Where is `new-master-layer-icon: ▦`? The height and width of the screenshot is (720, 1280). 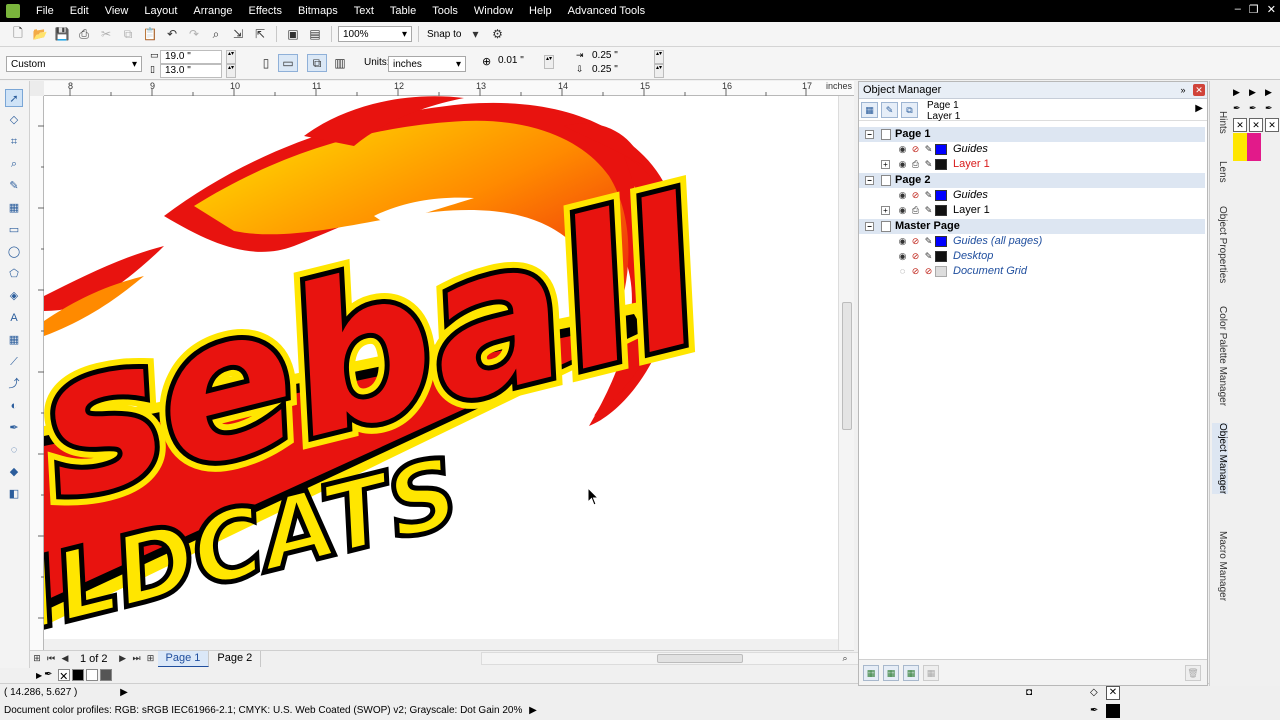 new-master-layer-icon: ▦ is located at coordinates (891, 673).